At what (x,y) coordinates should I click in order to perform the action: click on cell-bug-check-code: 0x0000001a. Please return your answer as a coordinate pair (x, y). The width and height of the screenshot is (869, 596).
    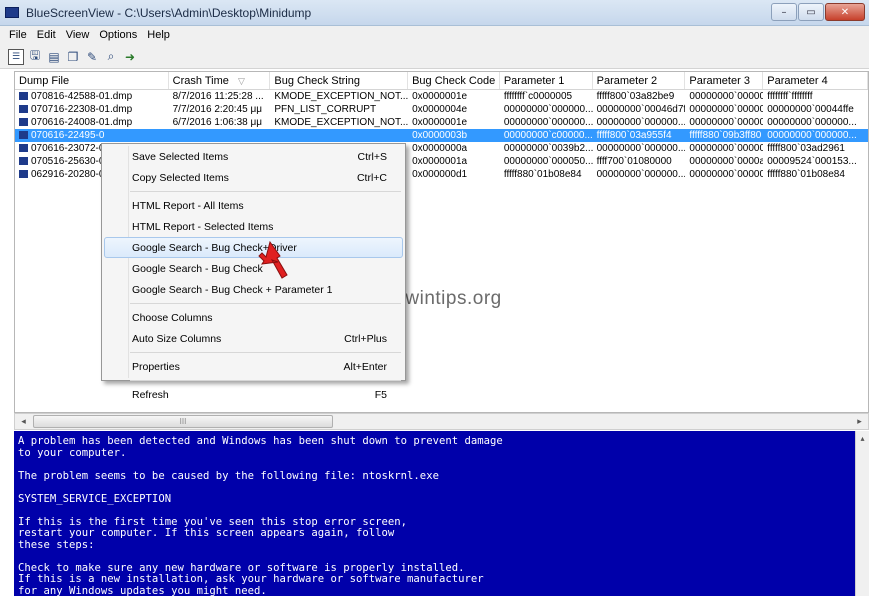
    Looking at the image, I should click on (454, 161).